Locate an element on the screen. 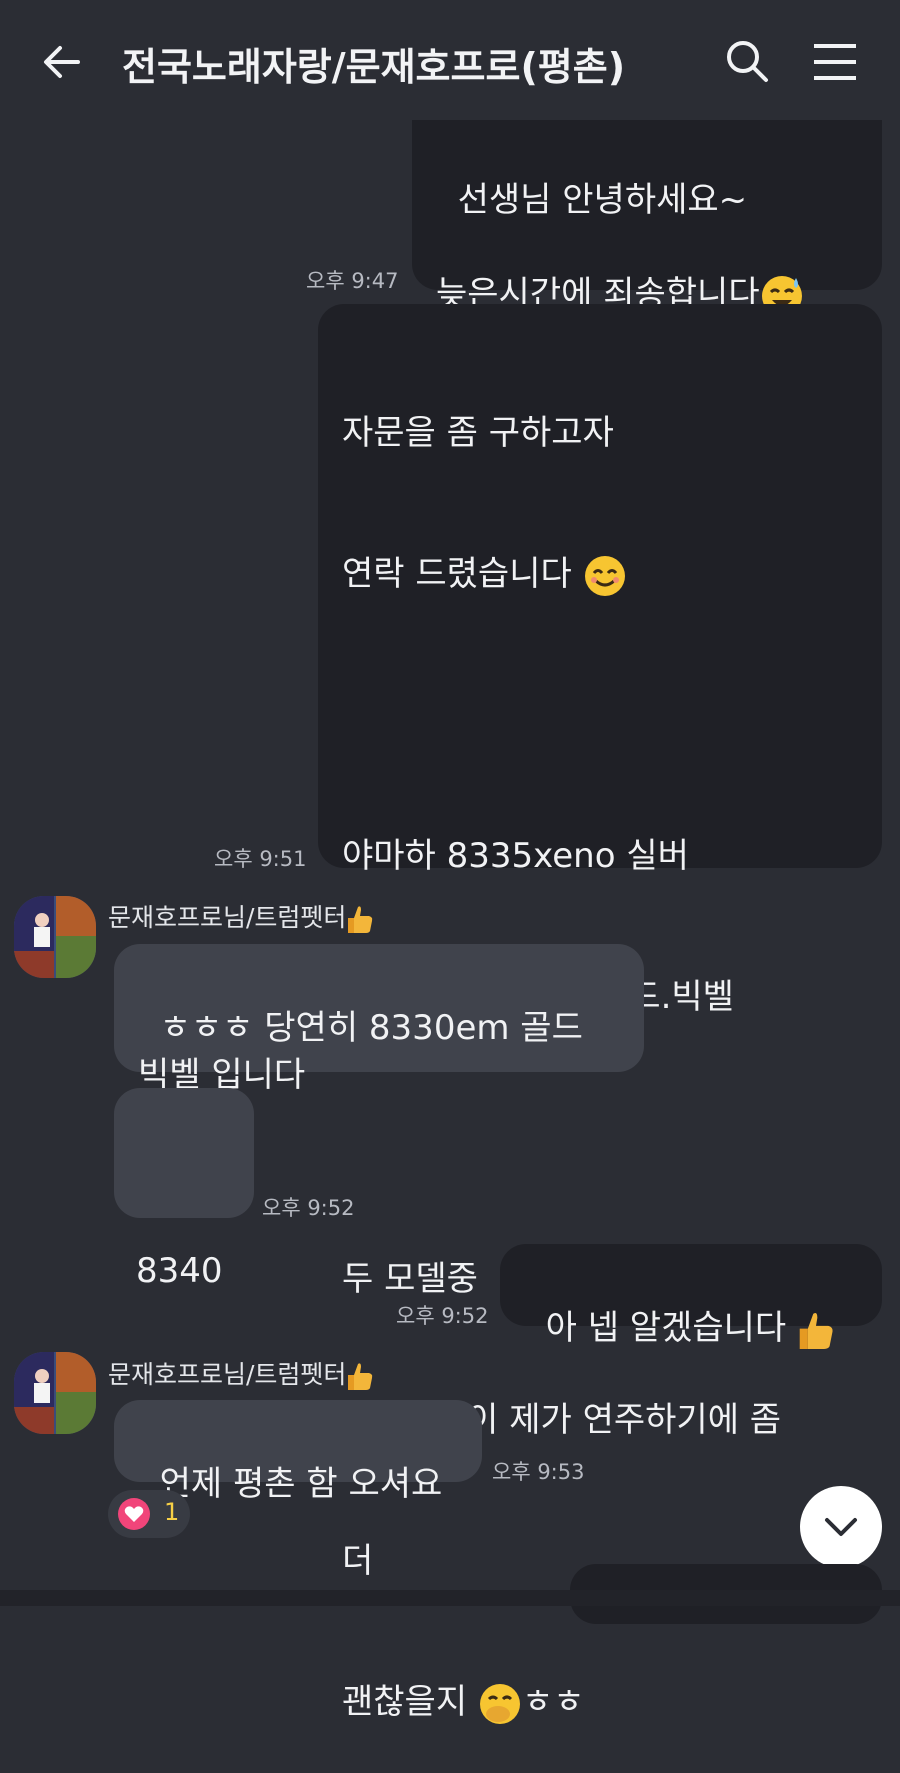 Image resolution: width=900 pixels, height=1773 pixels. hamburger-menu-icon is located at coordinates (835, 62).